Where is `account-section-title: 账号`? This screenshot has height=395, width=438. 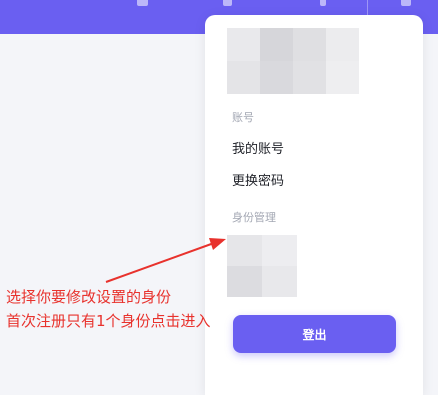 account-section-title: 账号 is located at coordinates (243, 117).